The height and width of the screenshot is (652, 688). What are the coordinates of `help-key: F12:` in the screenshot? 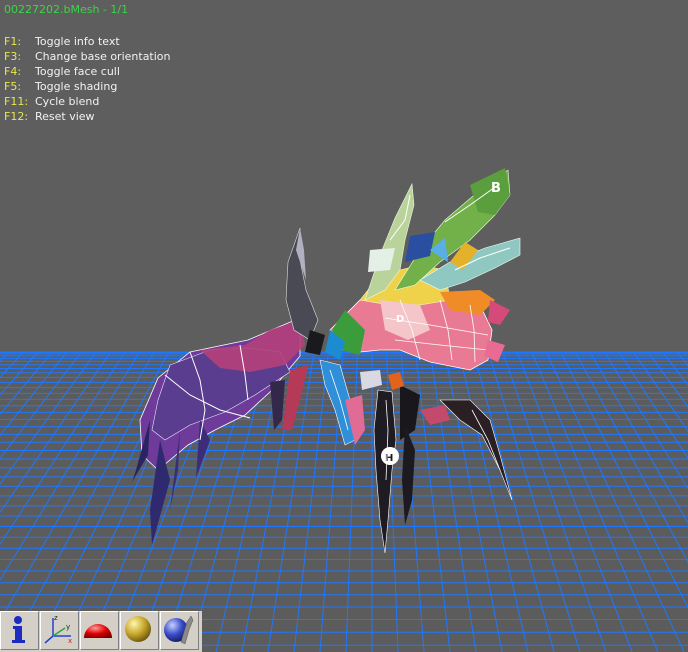 It's located at (16, 116).